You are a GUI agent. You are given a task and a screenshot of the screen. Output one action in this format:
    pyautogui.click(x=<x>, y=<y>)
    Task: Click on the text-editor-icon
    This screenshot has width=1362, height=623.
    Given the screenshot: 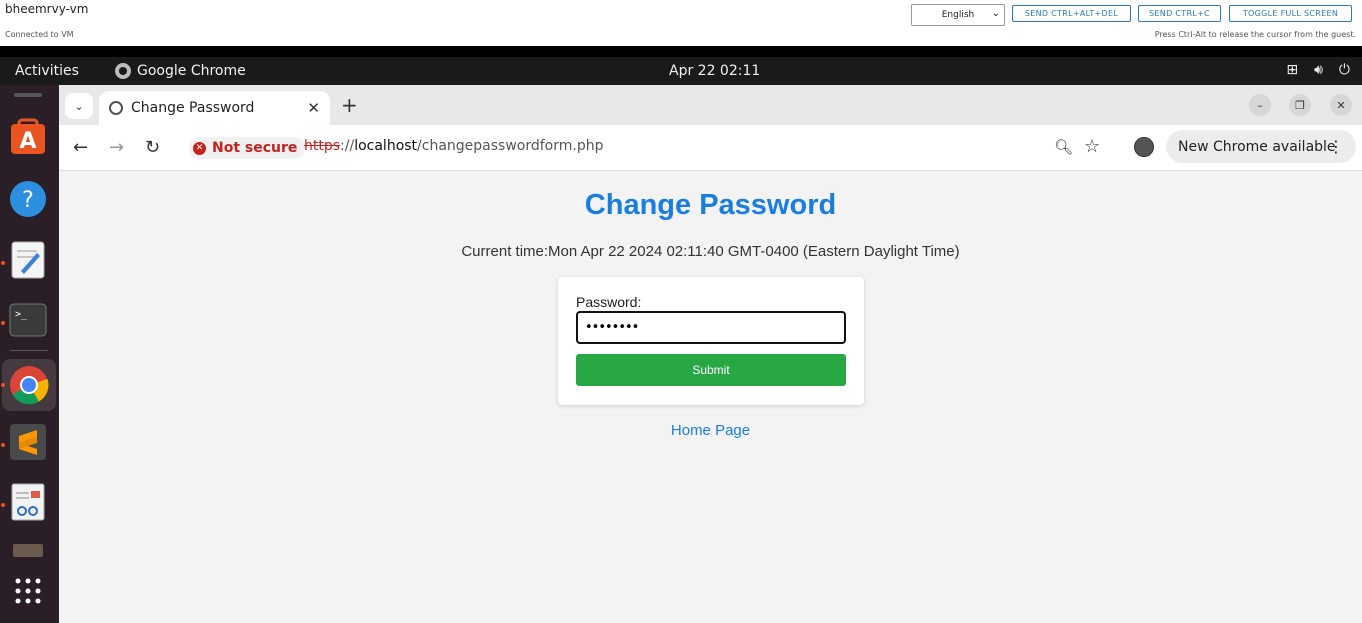 What is the action you would take?
    pyautogui.click(x=28, y=260)
    